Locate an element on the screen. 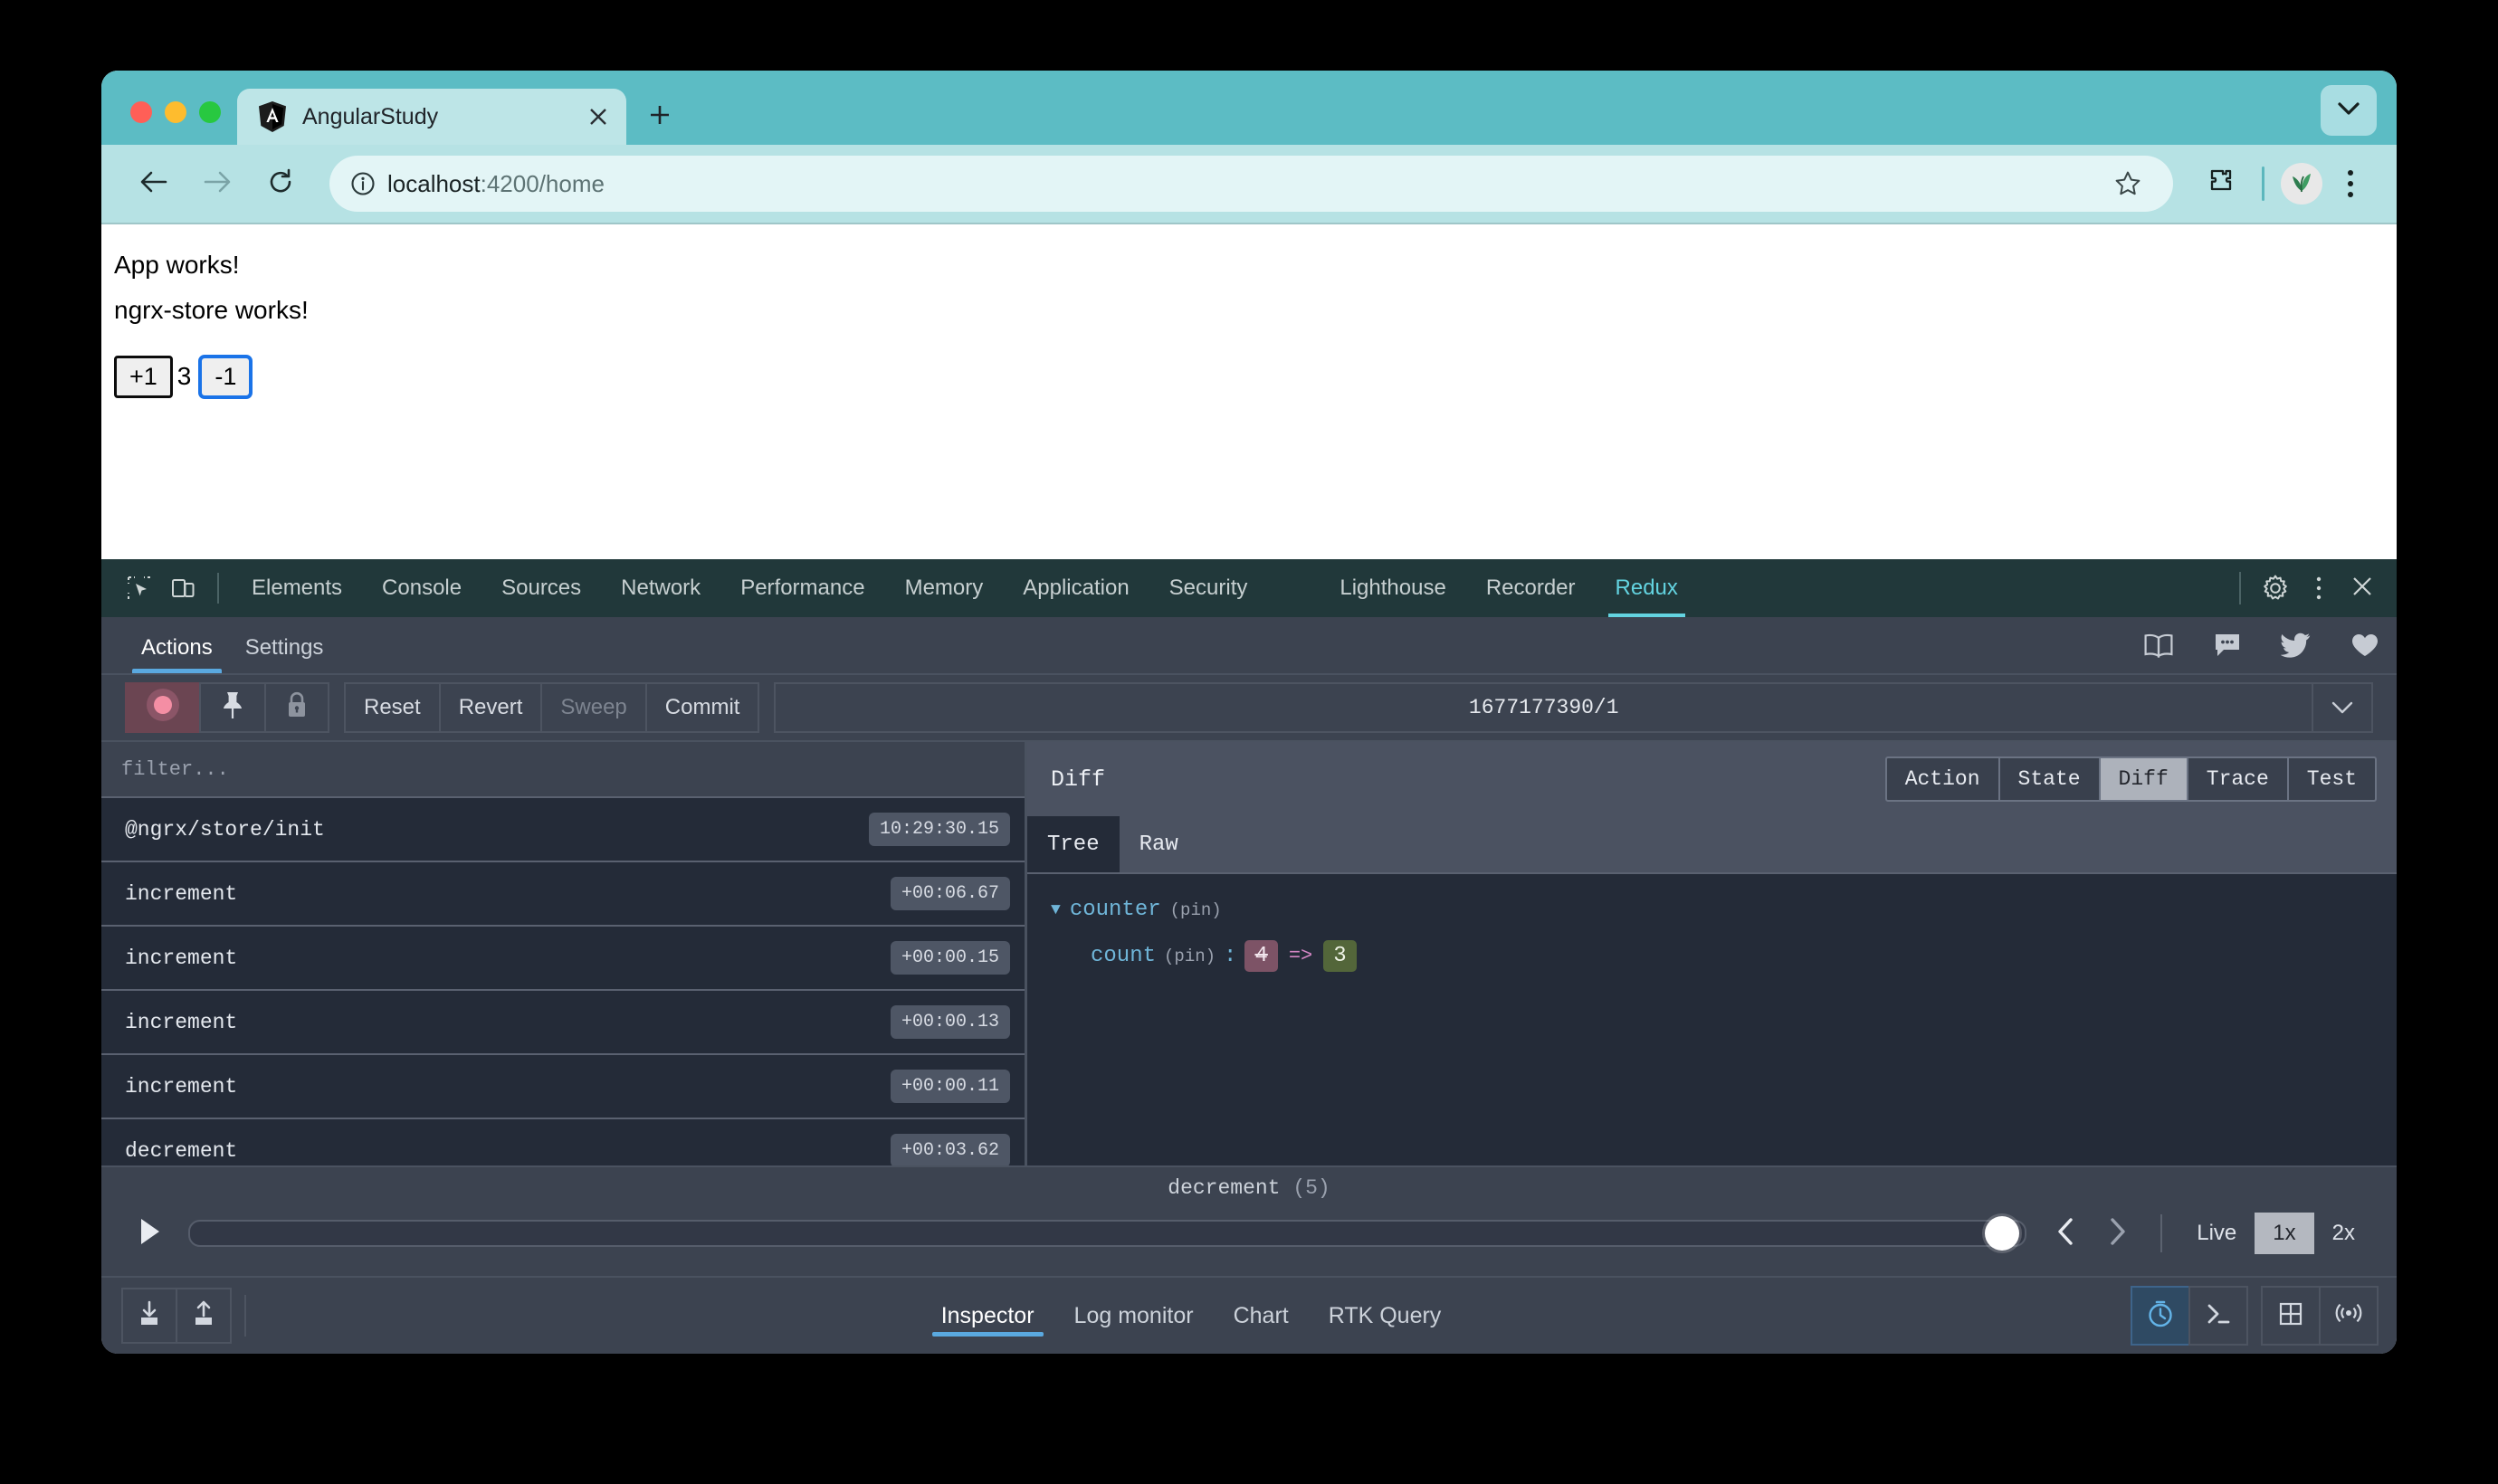 This screenshot has height=1484, width=2498. ngrx-store-works-text: ngrx-store works! is located at coordinates (211, 309).